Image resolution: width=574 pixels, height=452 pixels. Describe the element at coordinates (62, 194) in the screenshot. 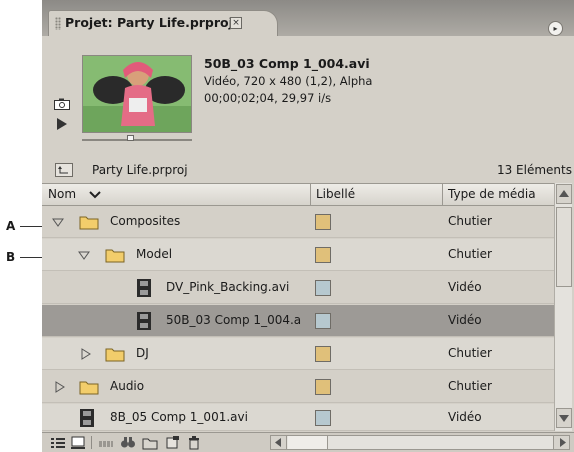

I see `column-header-name: Nom` at that location.